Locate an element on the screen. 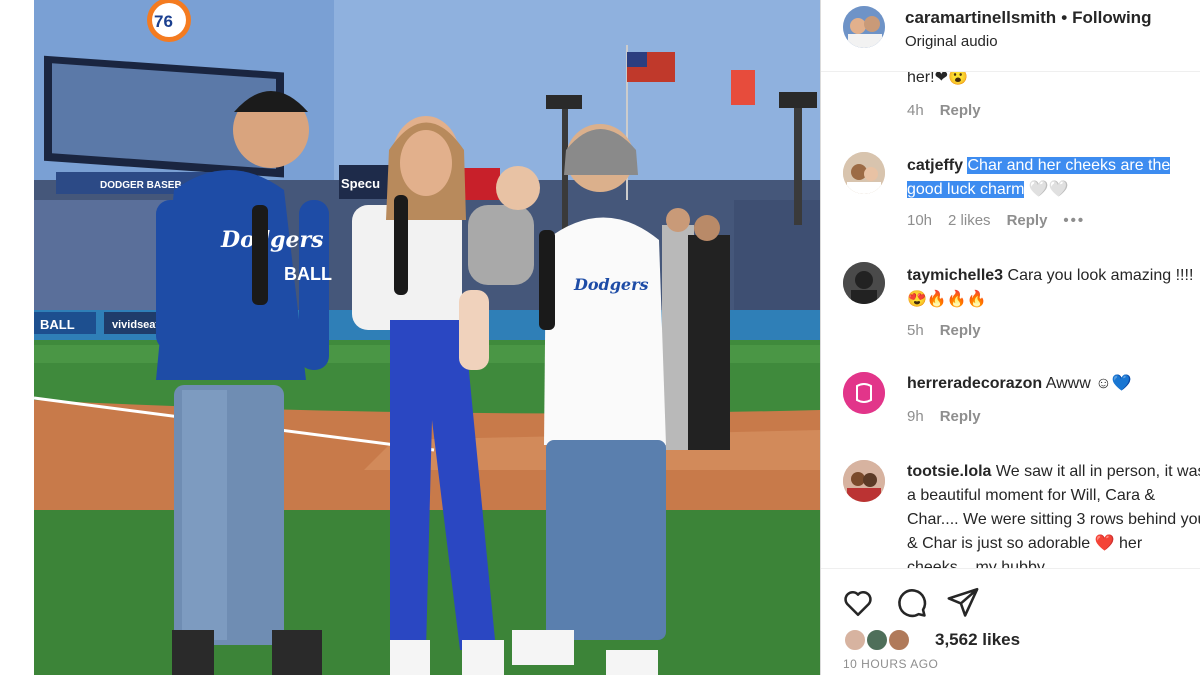  comment-meta: 10h 2 likes Reply ••• is located at coordinates (1004, 220).